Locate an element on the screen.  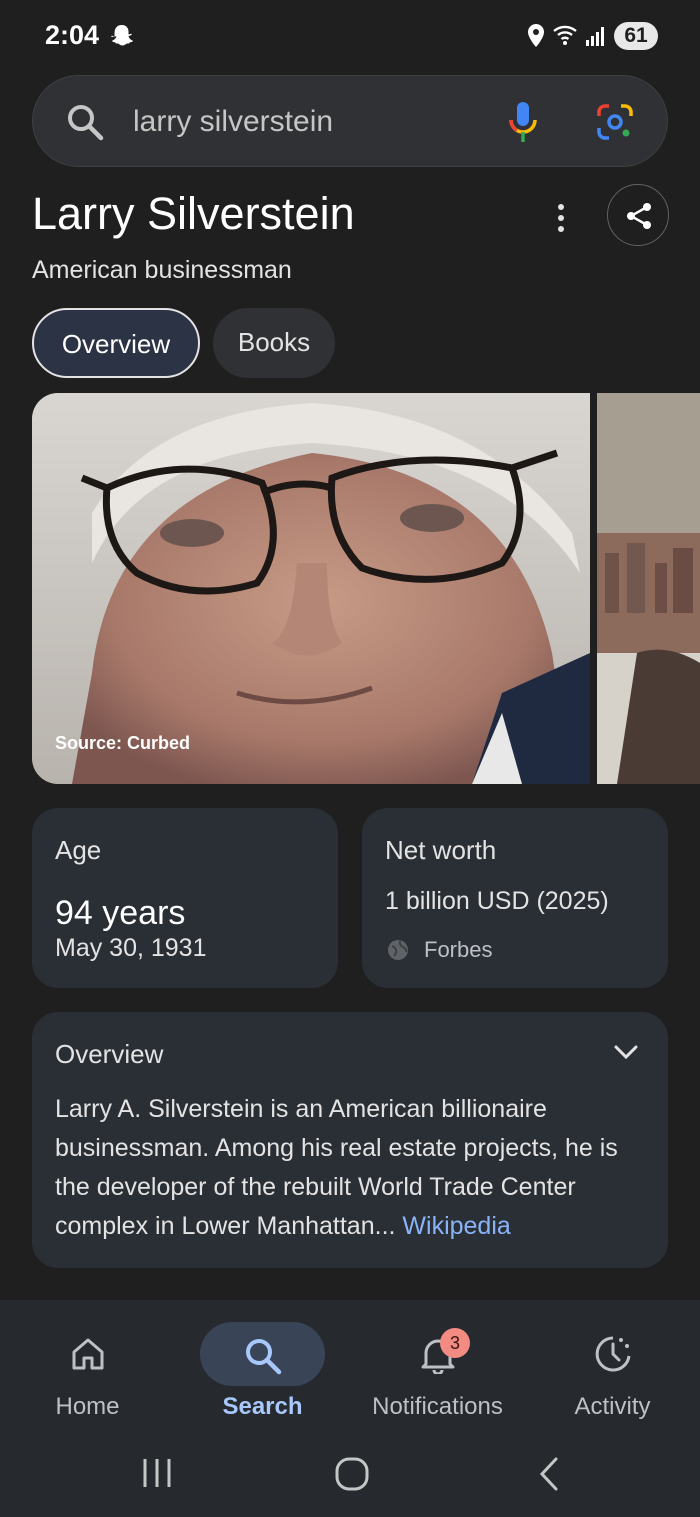
nav-home-label: Home is located at coordinates (87, 1406).